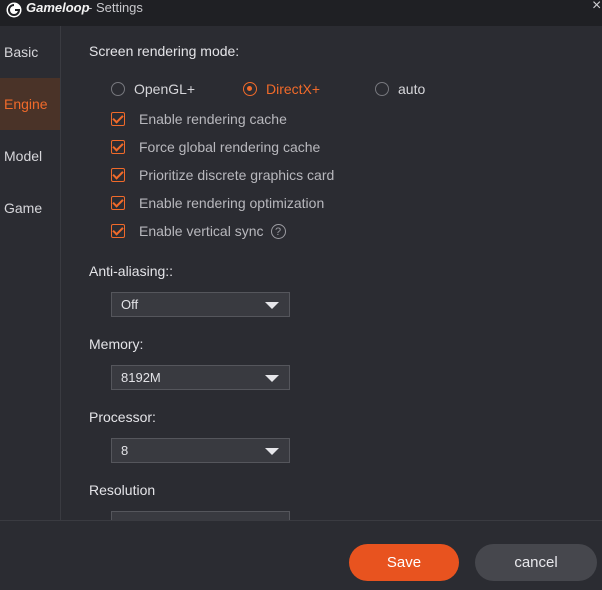  What do you see at coordinates (141, 377) in the screenshot?
I see `dropdown-value: 8192M` at bounding box center [141, 377].